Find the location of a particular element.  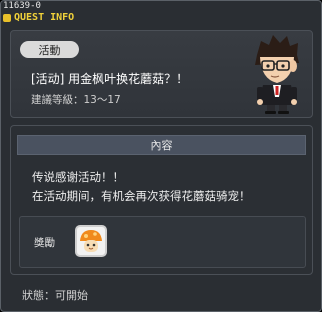

reward-item-slot is located at coordinates (91, 241).